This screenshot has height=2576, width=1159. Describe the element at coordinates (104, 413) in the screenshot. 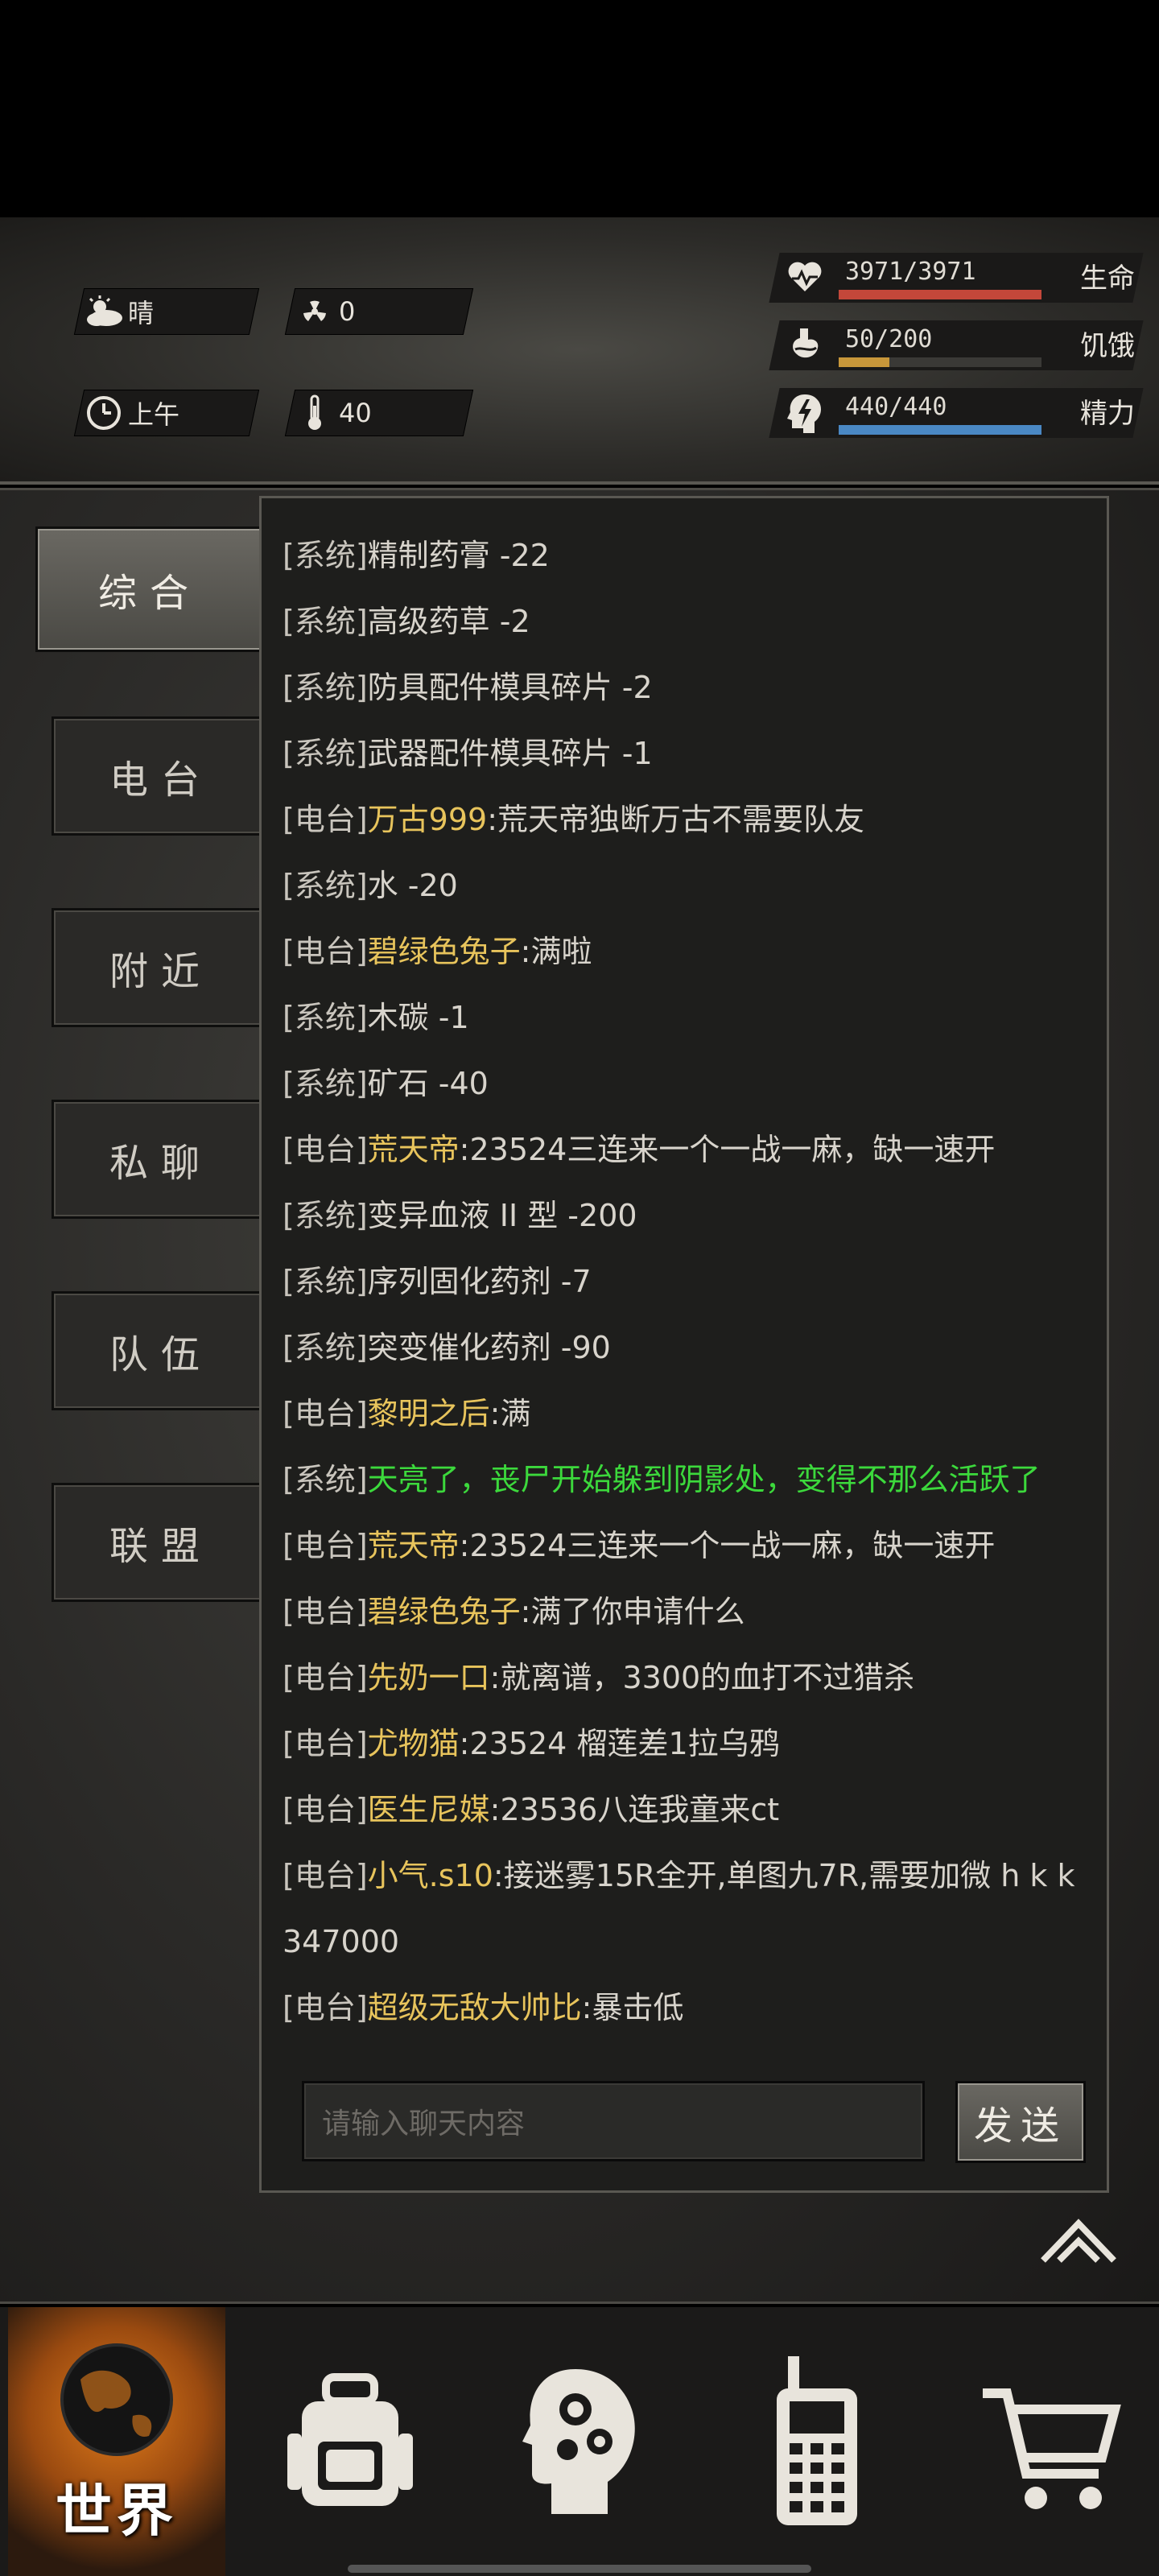

I see `clock-icon` at that location.